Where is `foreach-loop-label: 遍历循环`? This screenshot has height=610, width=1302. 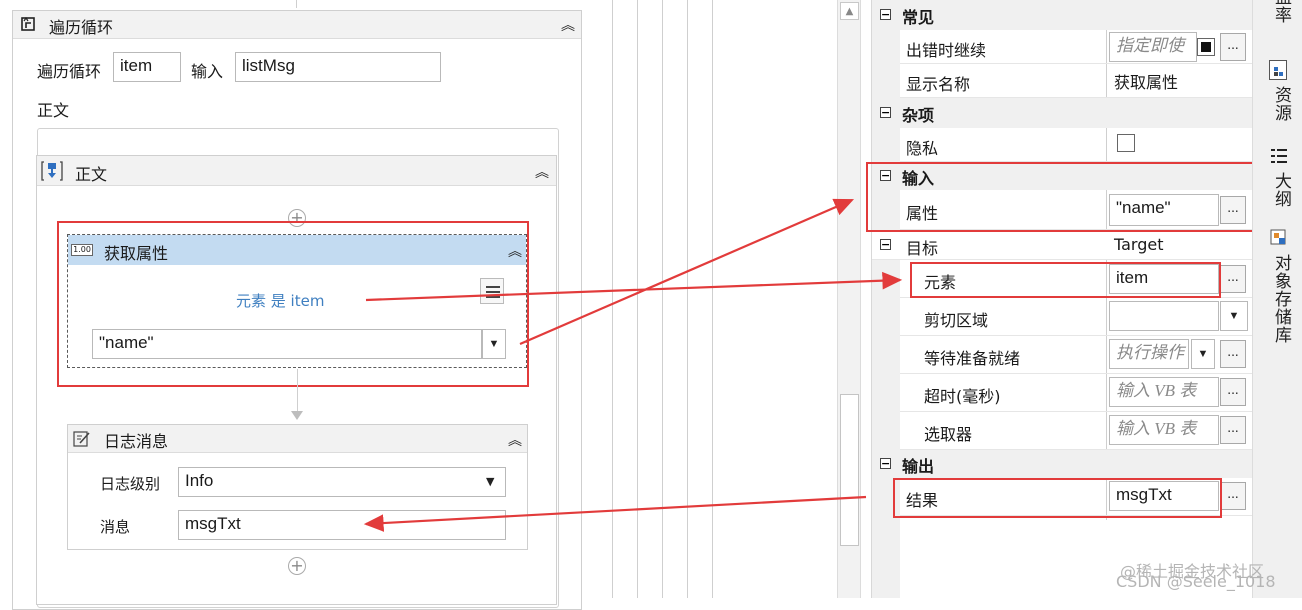 foreach-loop-label: 遍历循环 is located at coordinates (69, 71).